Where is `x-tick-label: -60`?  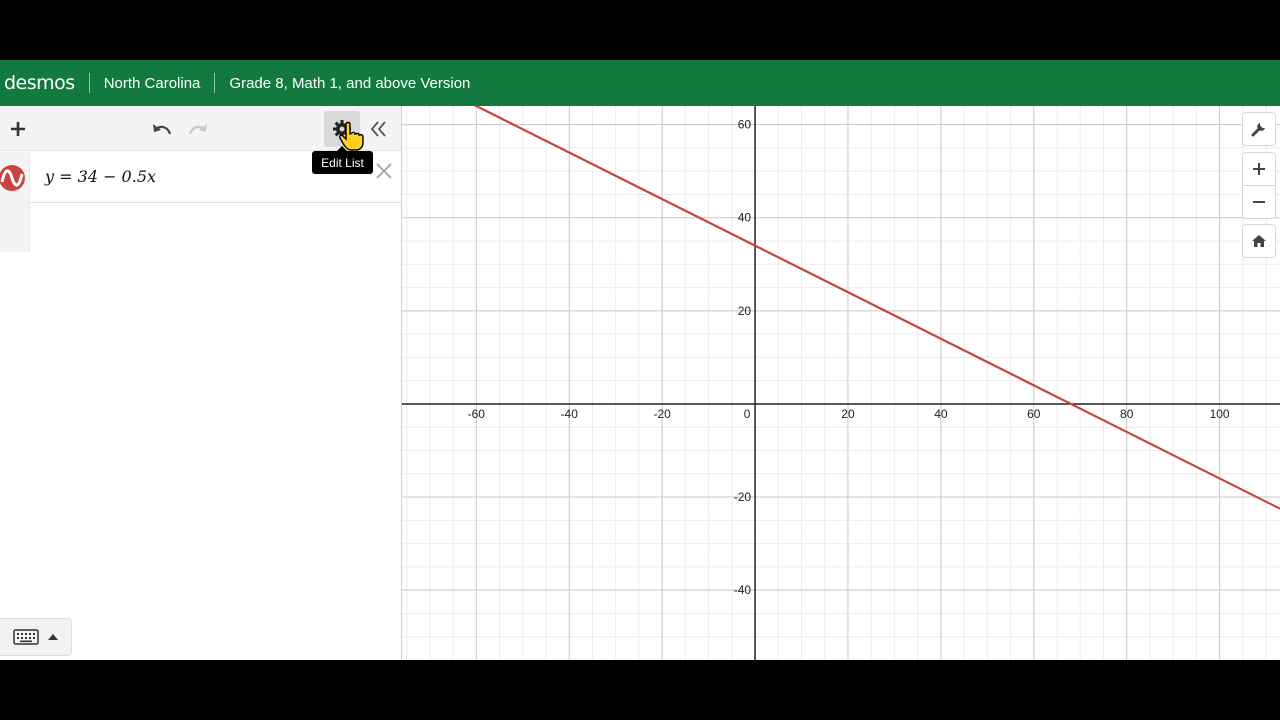 x-tick-label: -60 is located at coordinates (477, 414).